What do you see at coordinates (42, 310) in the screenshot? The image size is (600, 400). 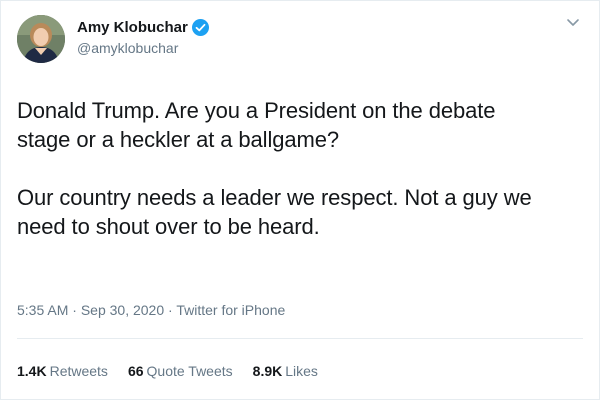 I see `tweet-time: 5:35 AM` at bounding box center [42, 310].